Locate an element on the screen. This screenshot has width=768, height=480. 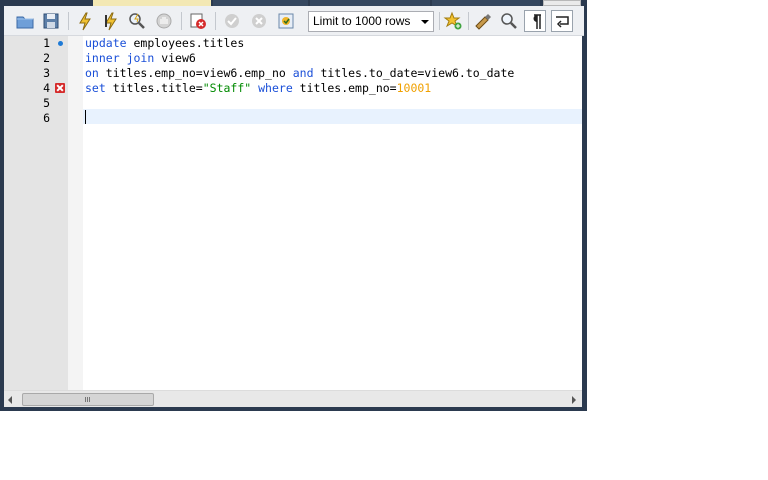
grip-icon is located at coordinates (88, 399).